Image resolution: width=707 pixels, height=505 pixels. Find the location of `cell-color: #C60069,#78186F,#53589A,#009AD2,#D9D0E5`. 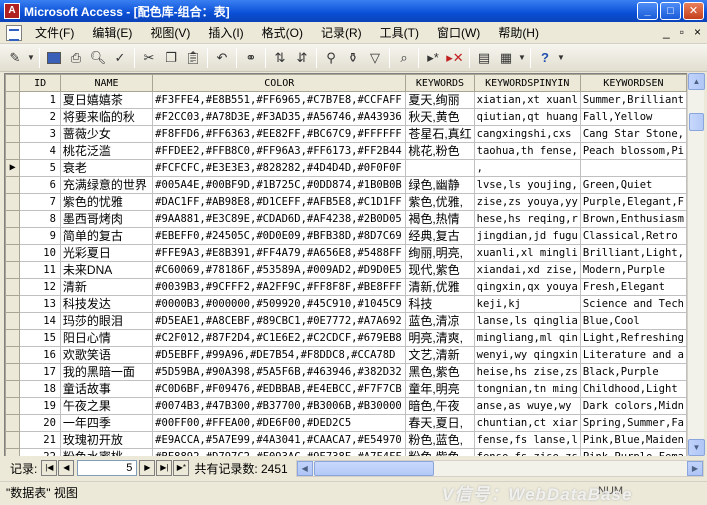

cell-color: #C60069,#78186F,#53589A,#009AD2,#D9D0E5 is located at coordinates (279, 270).